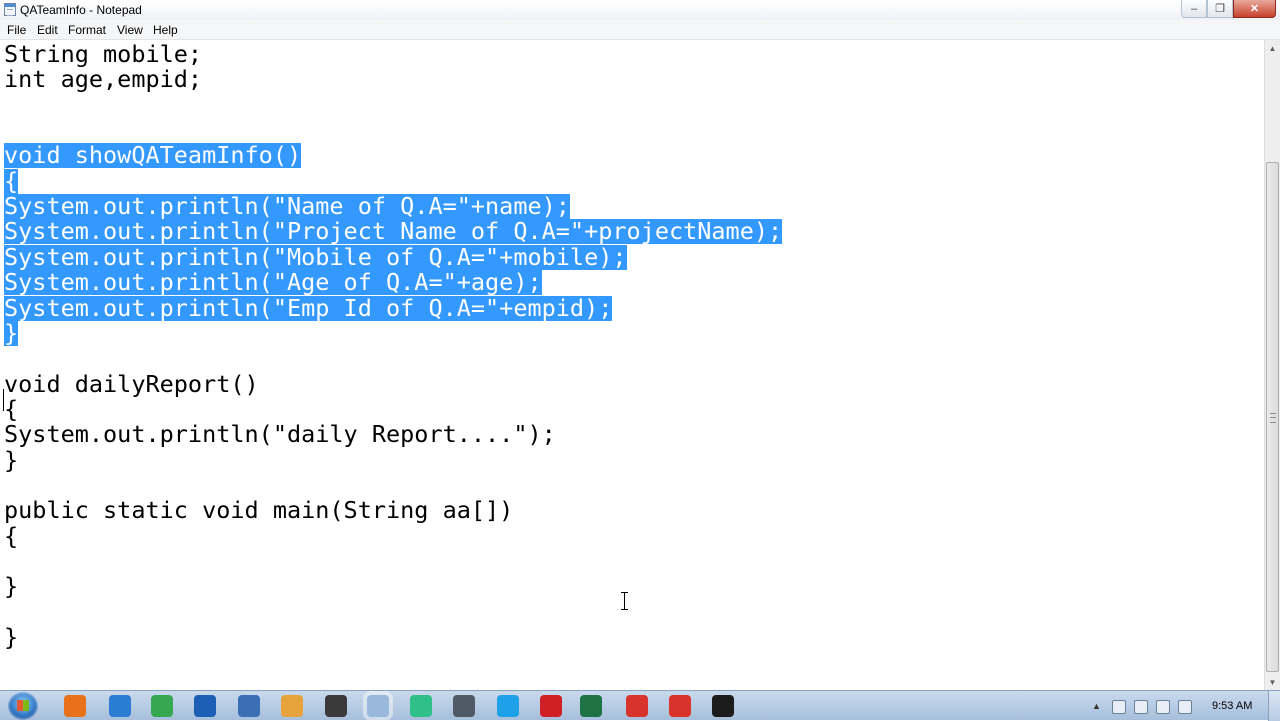 Image resolution: width=1280 pixels, height=721 pixels. I want to click on chrome-icon, so click(162, 706).